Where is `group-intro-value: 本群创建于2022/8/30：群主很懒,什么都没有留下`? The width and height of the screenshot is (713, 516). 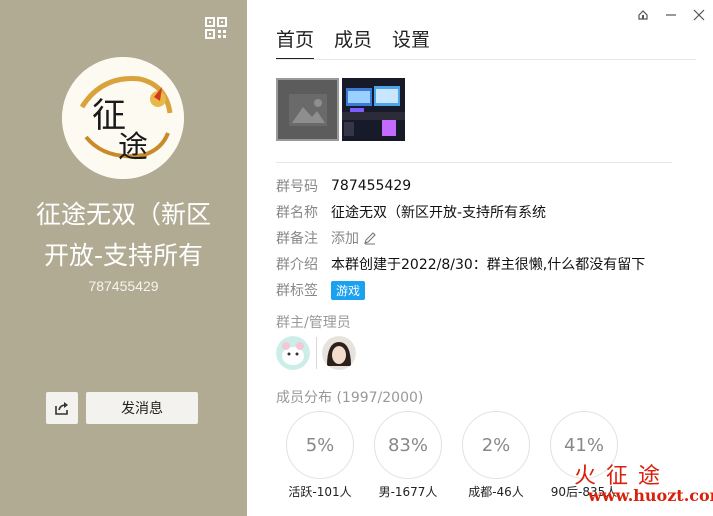 group-intro-value: 本群创建于2022/8/30：群主很懒,什么都没有留下 is located at coordinates (488, 265).